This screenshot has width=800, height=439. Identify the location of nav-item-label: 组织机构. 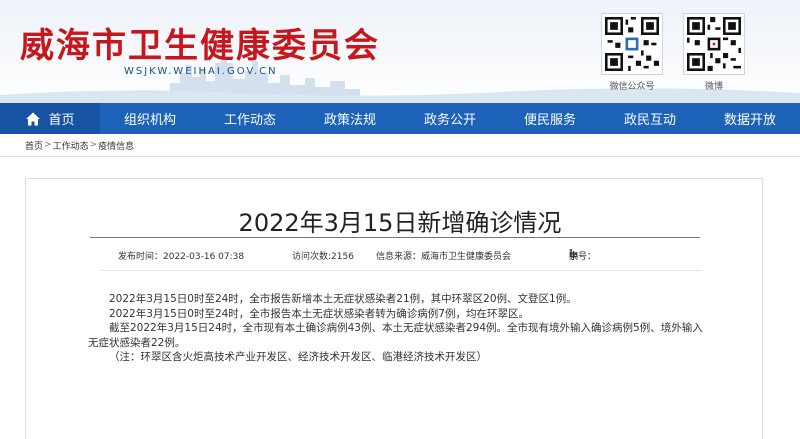
(149, 120).